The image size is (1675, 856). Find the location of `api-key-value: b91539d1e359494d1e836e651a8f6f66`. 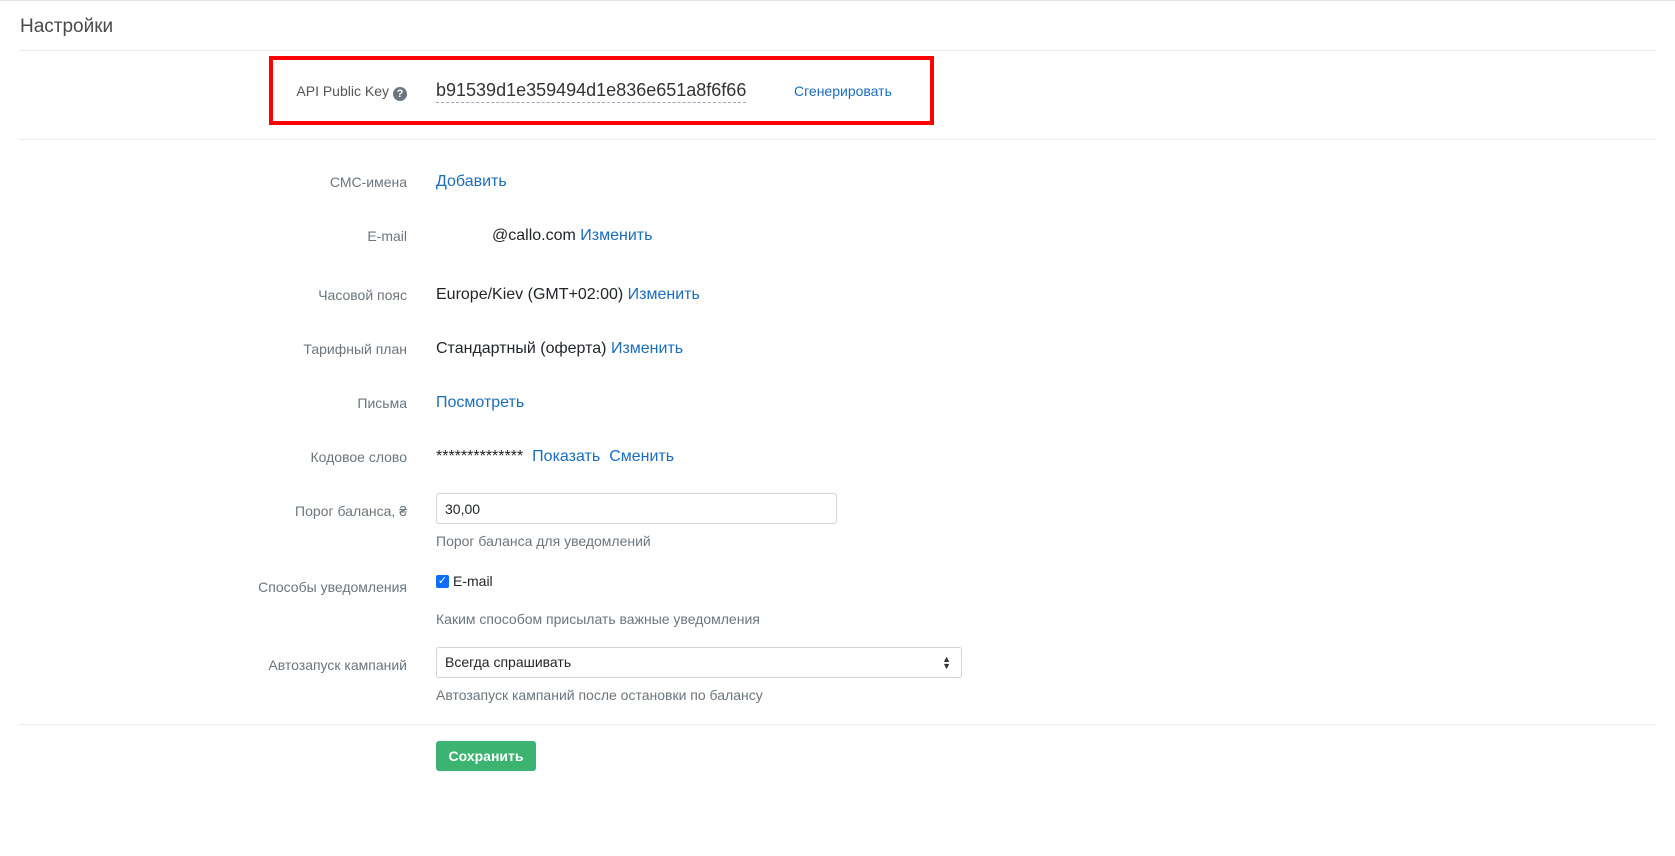

api-key-value: b91539d1e359494d1e836e651a8f6f66 is located at coordinates (591, 91).